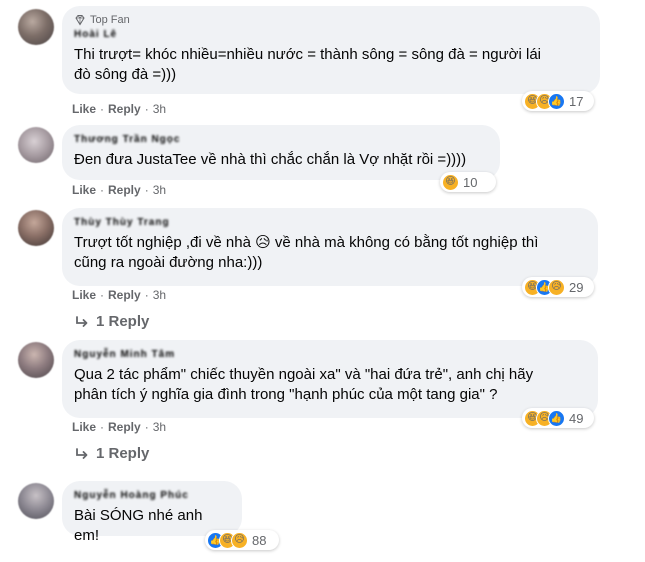 The height and width of the screenshot is (562, 645). Describe the element at coordinates (576, 287) in the screenshot. I see `reaction-count: 29` at that location.